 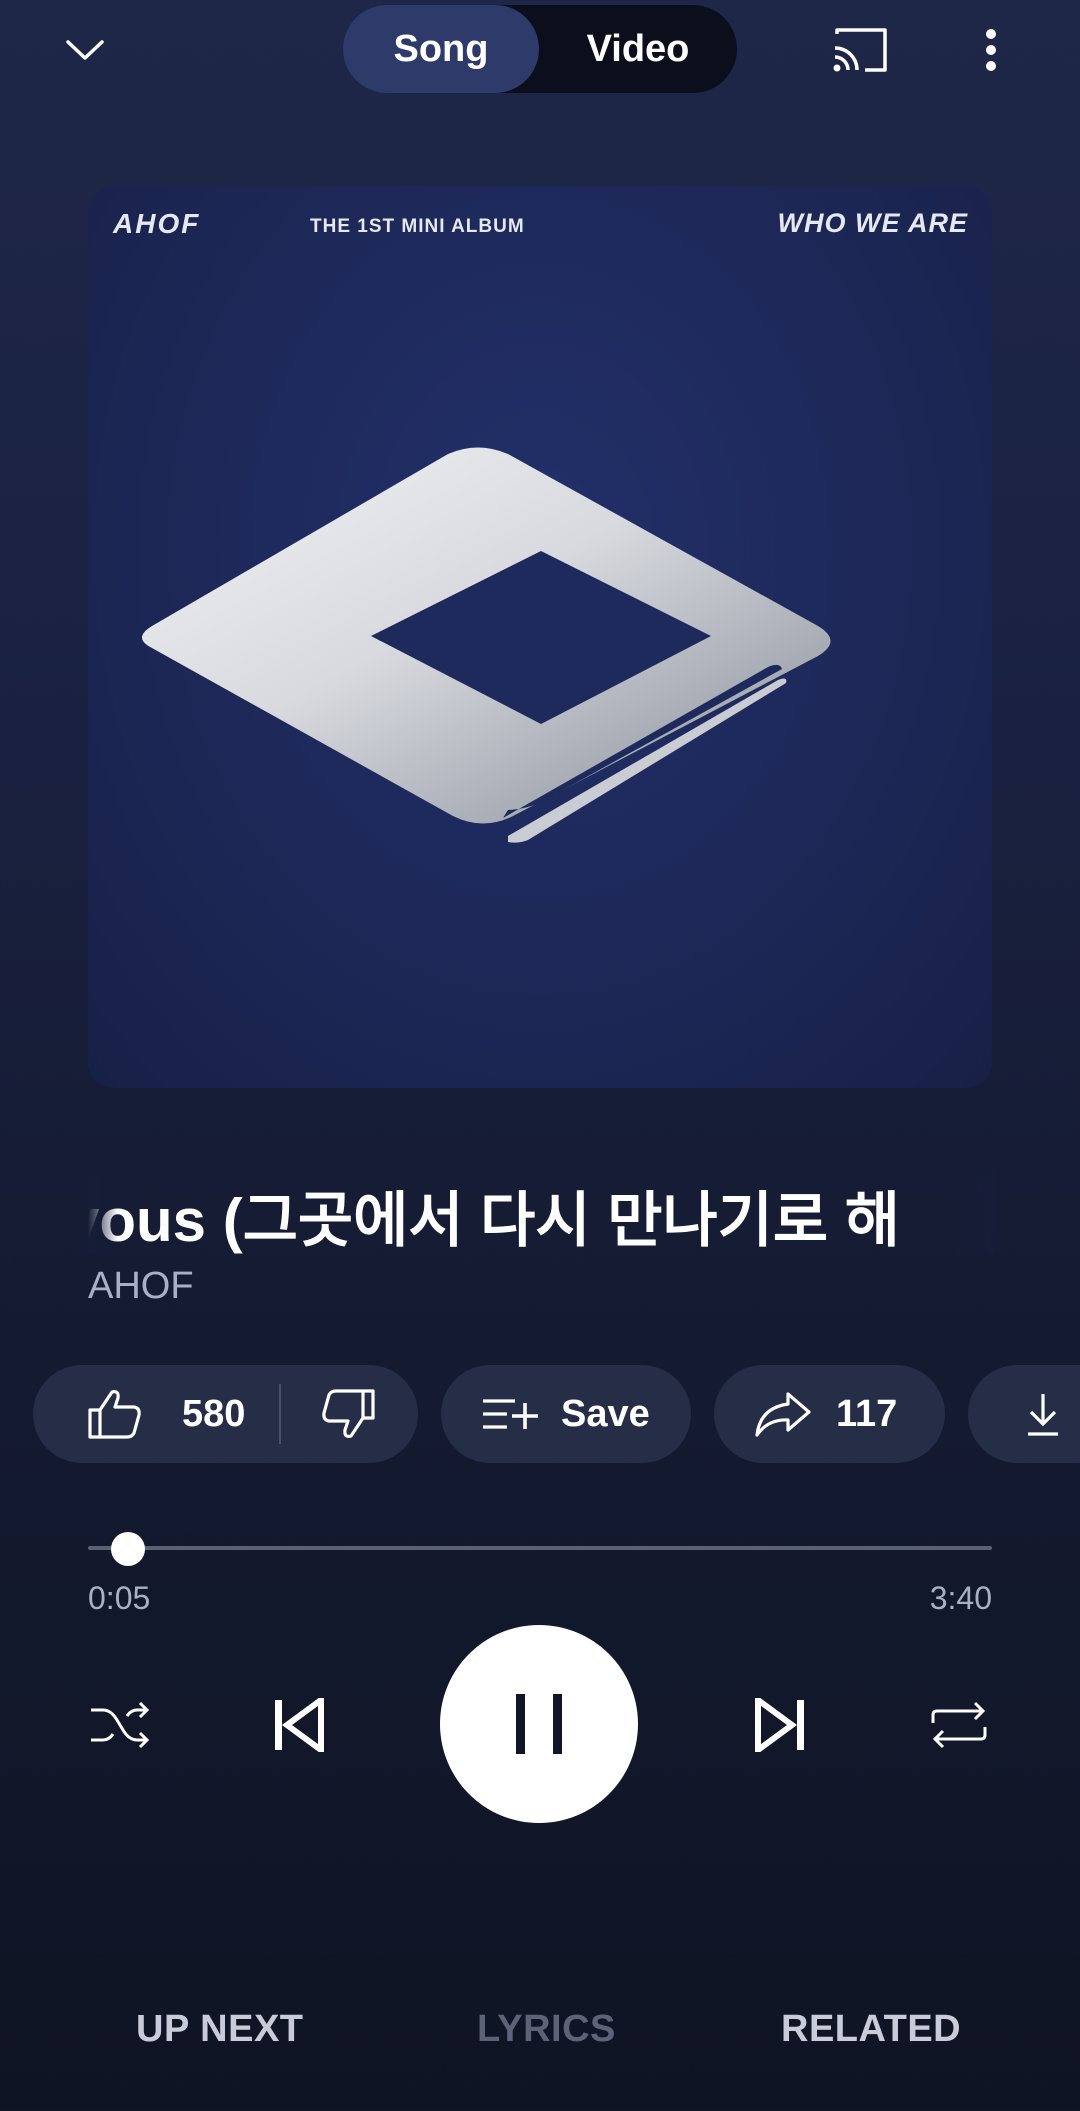 What do you see at coordinates (441, 49) in the screenshot?
I see `song-toggle-option: Song` at bounding box center [441, 49].